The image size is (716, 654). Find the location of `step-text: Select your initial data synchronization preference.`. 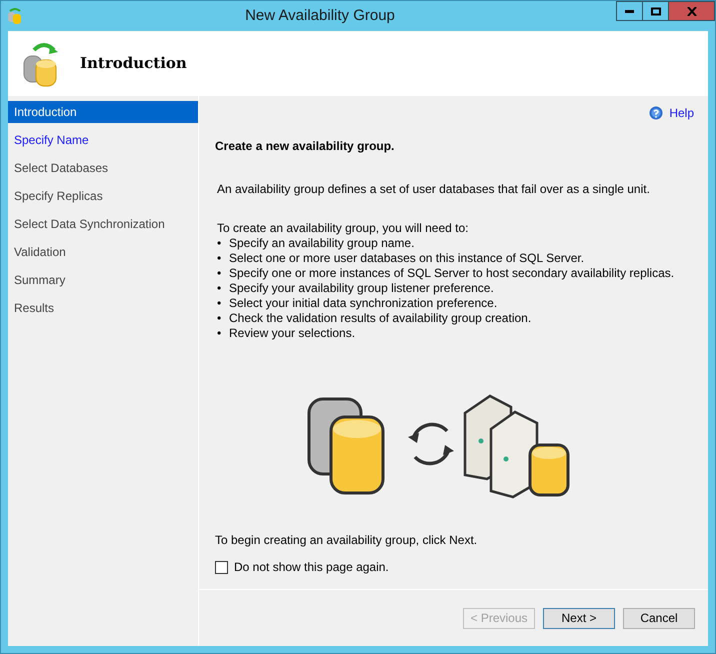

step-text: Select your initial data synchronization preference. is located at coordinates (363, 303).